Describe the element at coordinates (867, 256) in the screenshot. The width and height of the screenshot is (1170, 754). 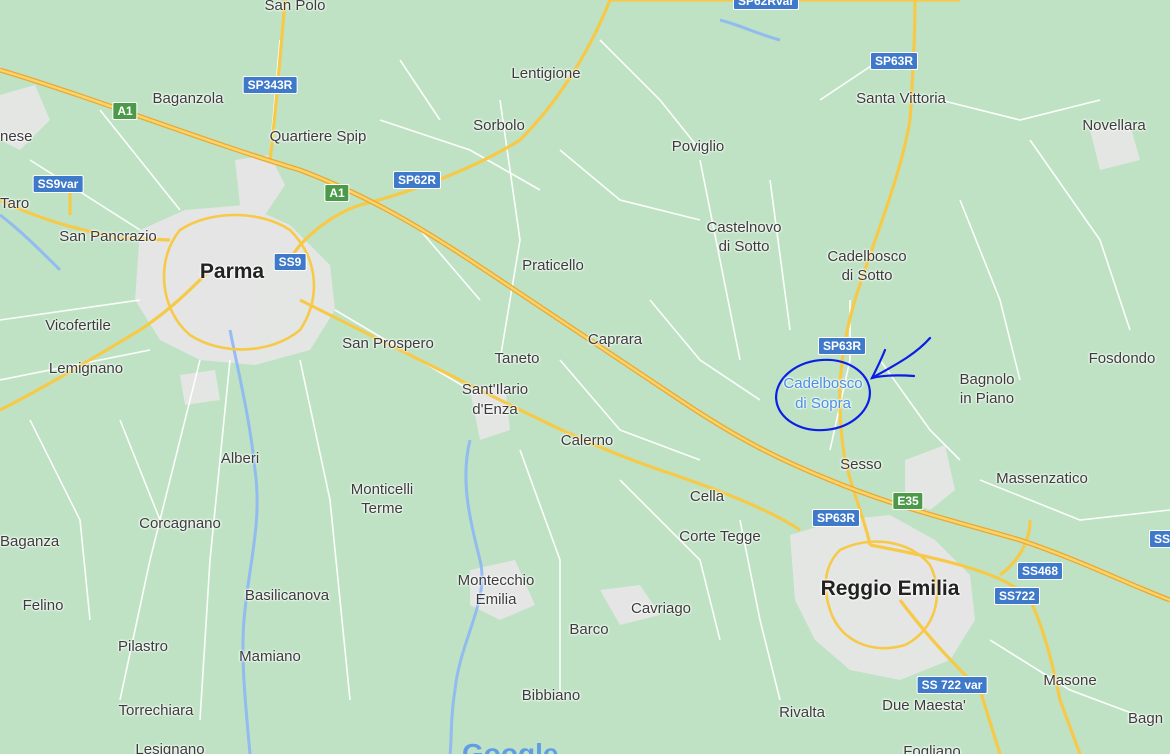
I see `place-label: Cadelbosco` at that location.